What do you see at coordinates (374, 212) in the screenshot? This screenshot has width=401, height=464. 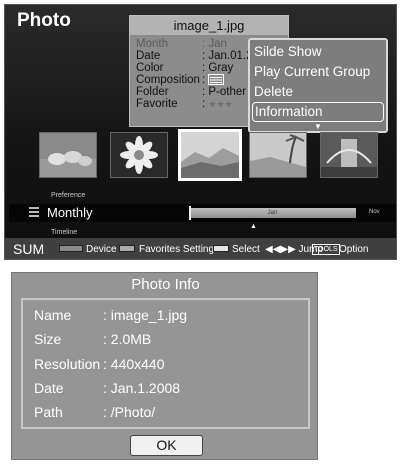 I see `timeline-next-month: Nov` at bounding box center [374, 212].